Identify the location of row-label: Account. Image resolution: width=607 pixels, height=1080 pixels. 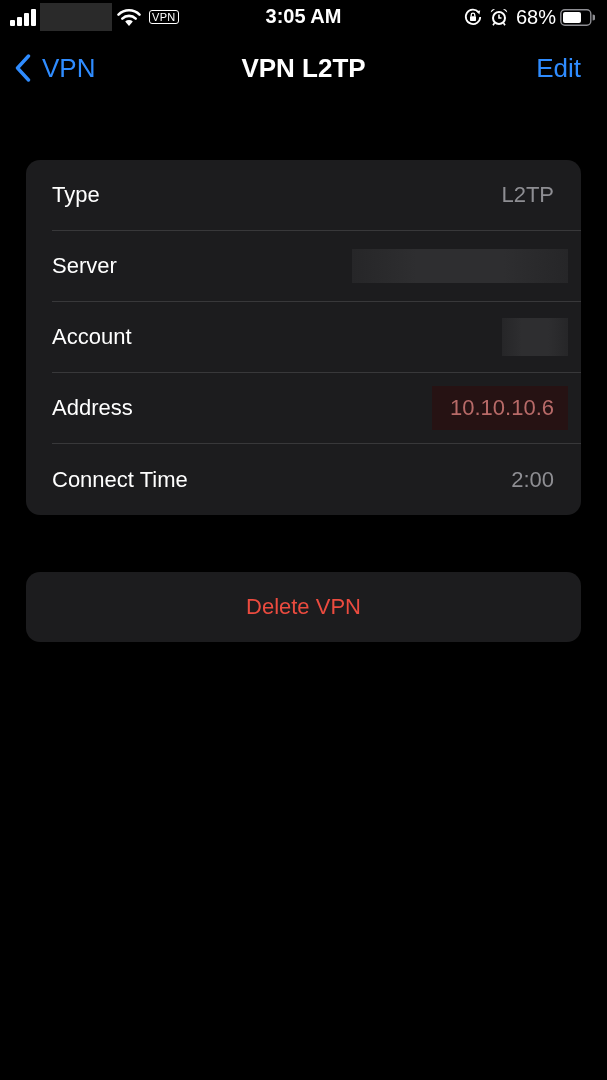
(92, 337).